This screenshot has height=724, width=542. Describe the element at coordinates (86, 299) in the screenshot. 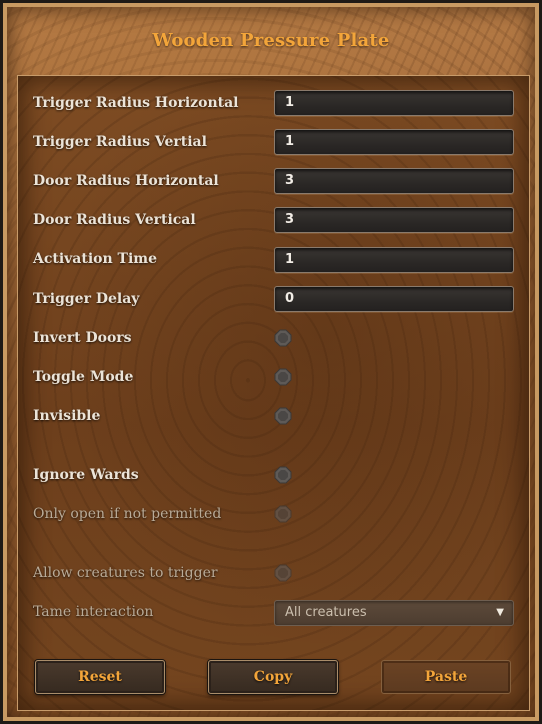

I see `trigger-delay-label: Trigger Delay` at that location.